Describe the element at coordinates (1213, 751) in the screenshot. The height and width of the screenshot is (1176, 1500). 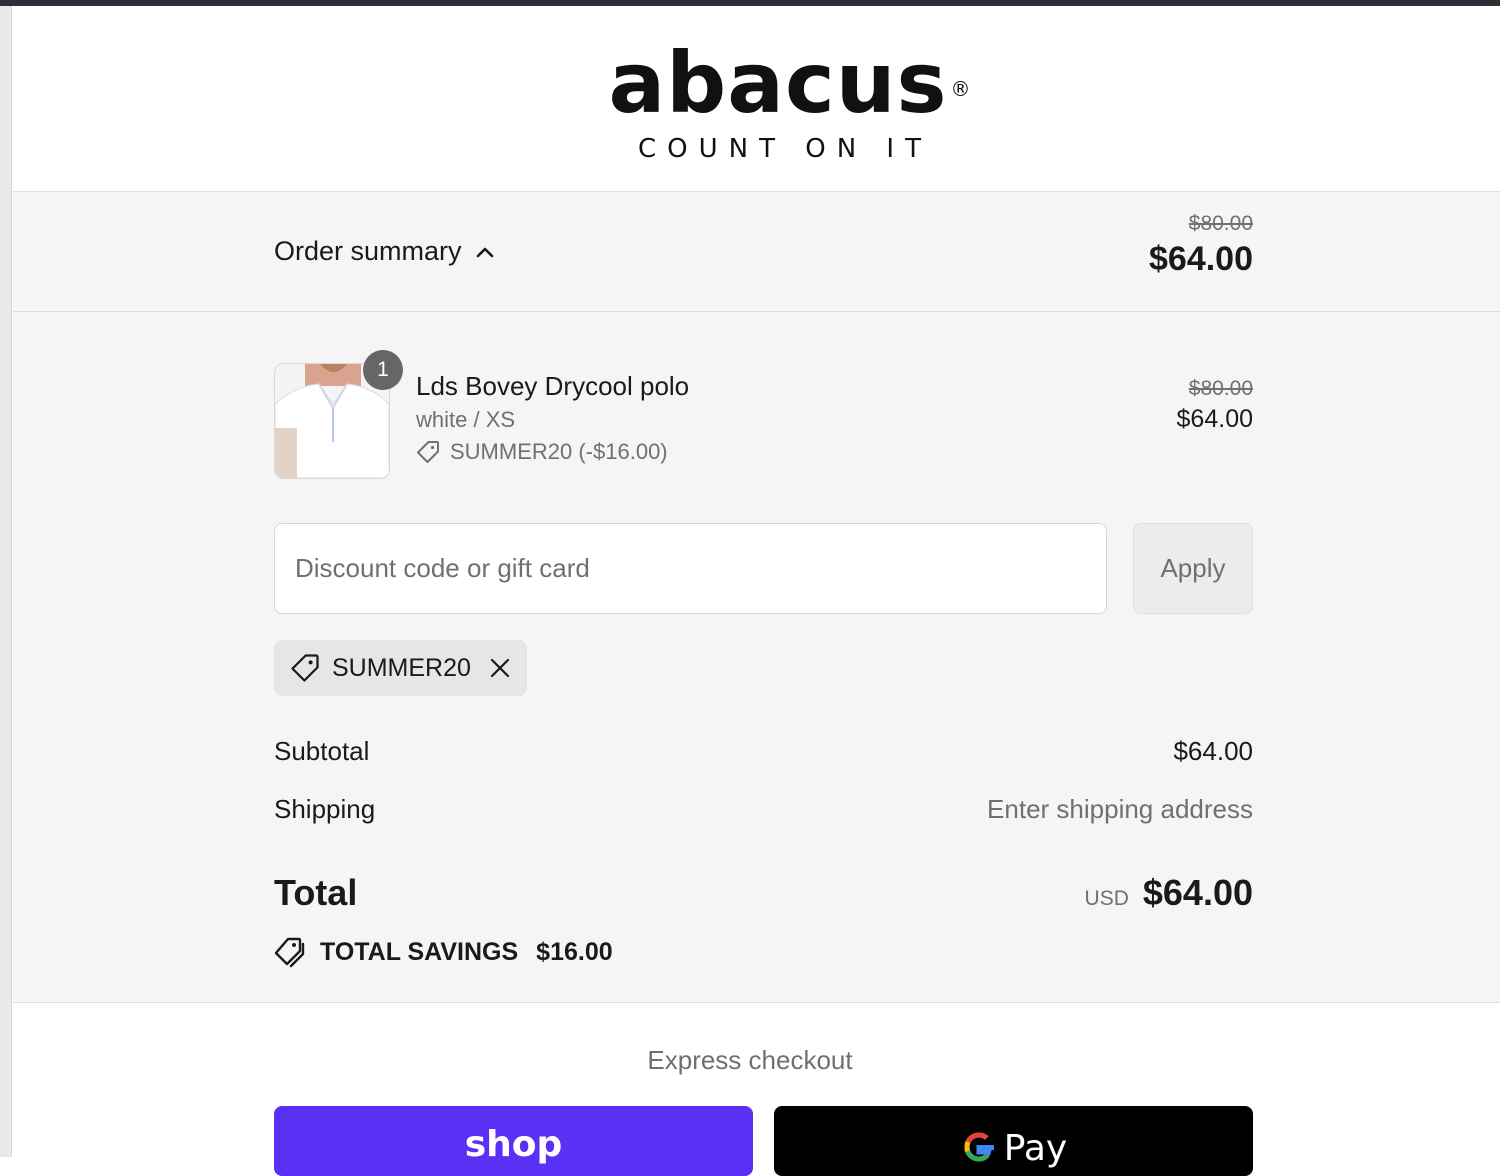
I see `subtotal-value: $64.00` at that location.